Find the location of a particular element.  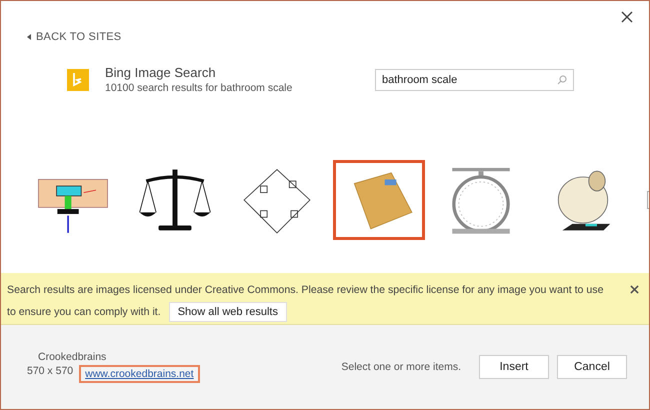

insert-button: Insert is located at coordinates (514, 367).